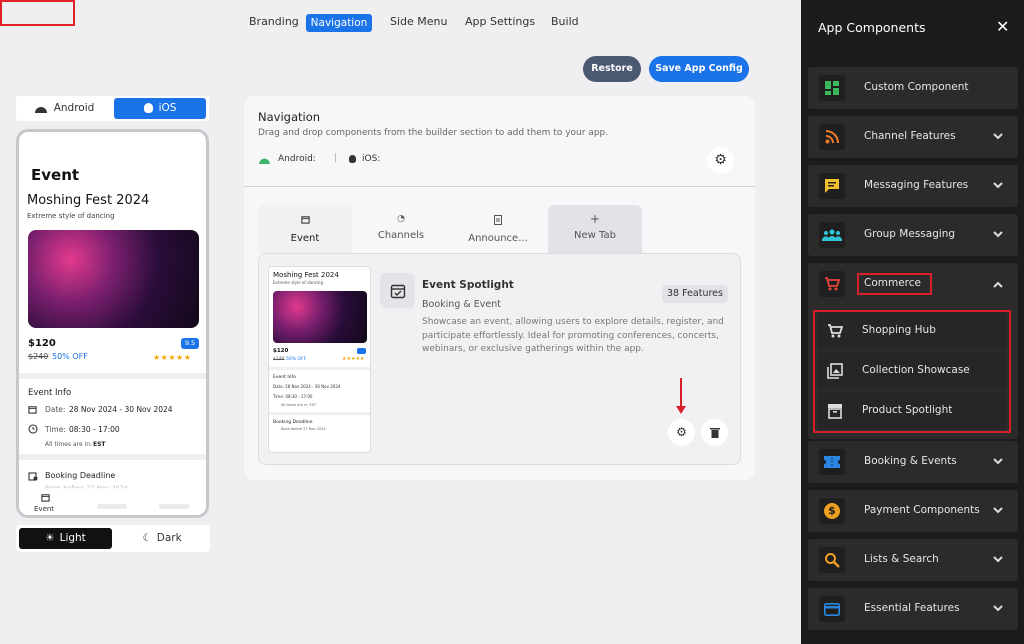 This screenshot has width=1024, height=644. I want to click on sidebar-close-button: ✕, so click(1002, 27).